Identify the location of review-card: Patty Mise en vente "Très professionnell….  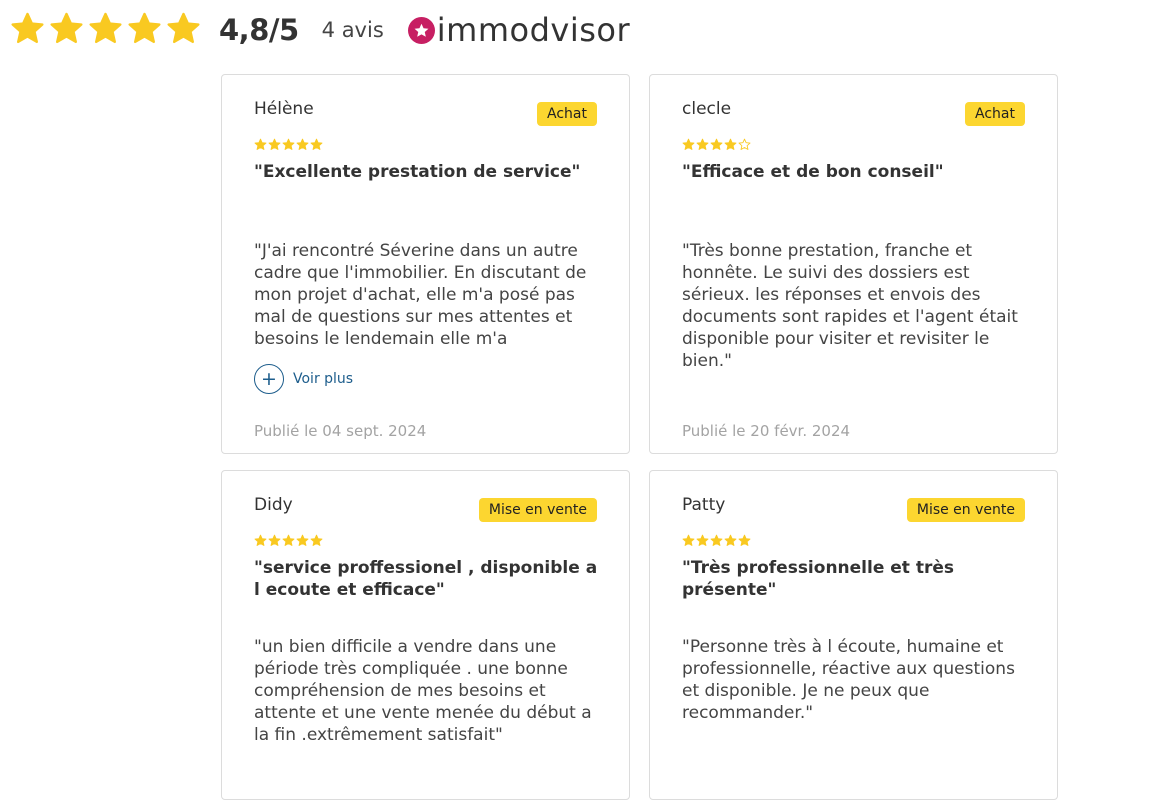
(853, 635).